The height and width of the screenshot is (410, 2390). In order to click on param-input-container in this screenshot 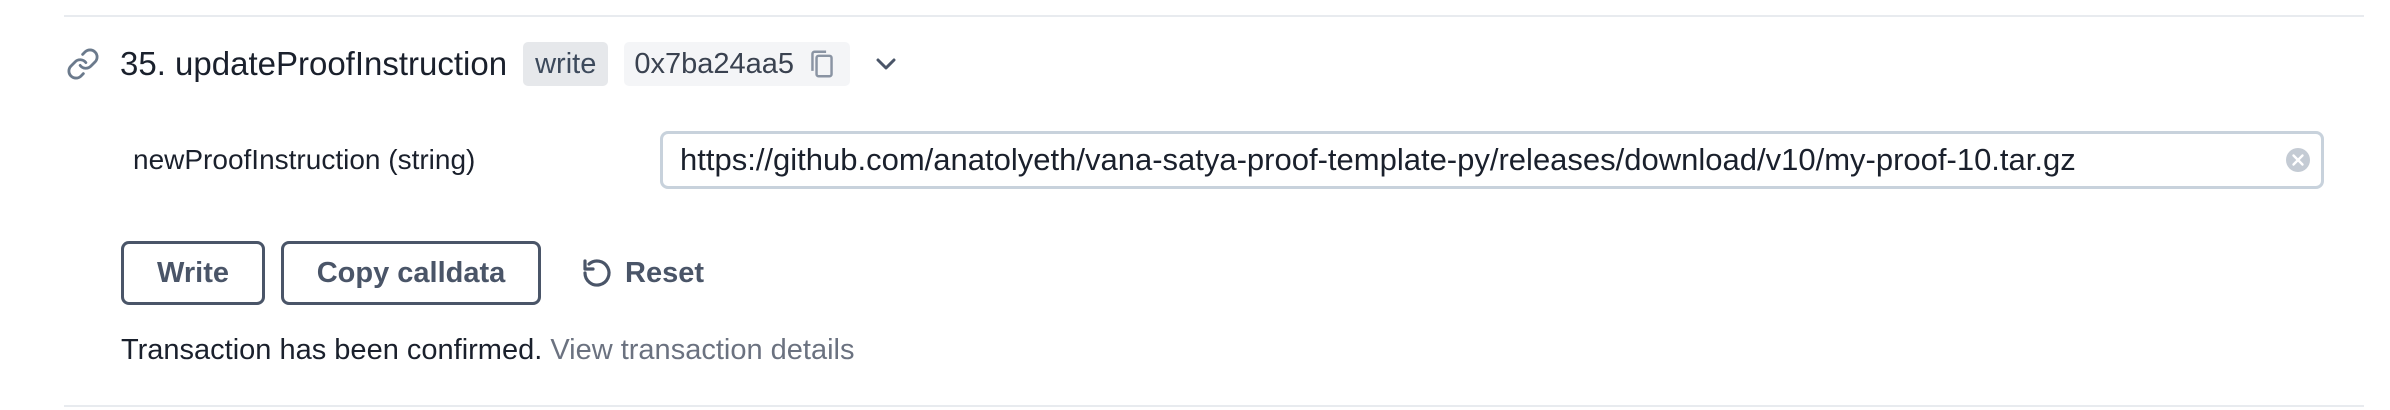, I will do `click(1492, 160)`.